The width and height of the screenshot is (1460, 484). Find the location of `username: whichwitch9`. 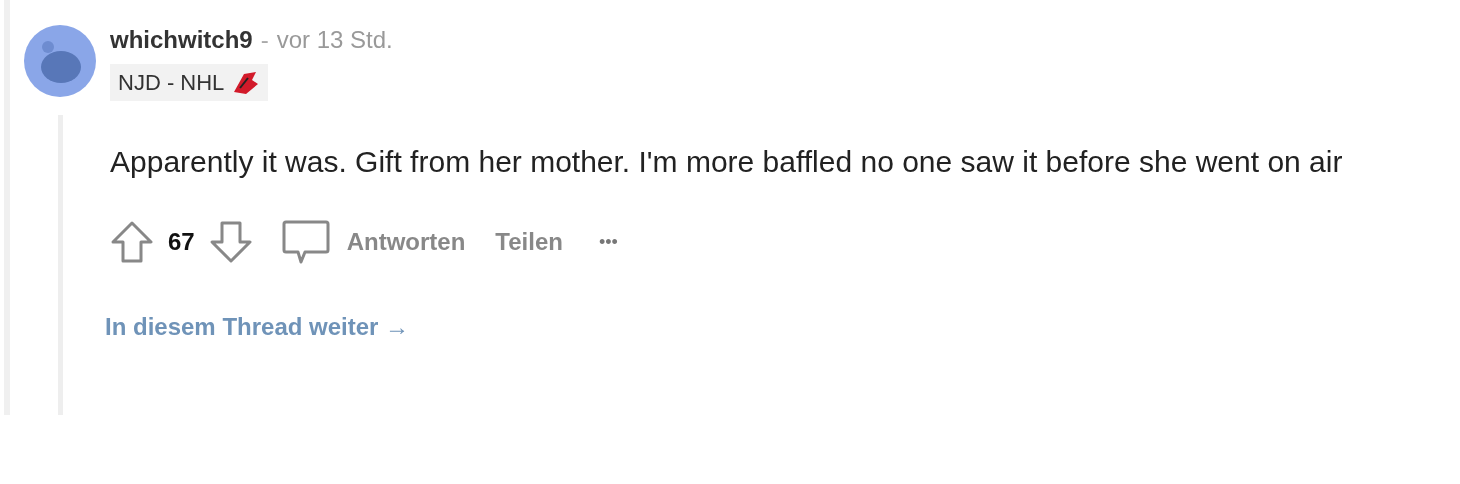

username: whichwitch9 is located at coordinates (181, 40).